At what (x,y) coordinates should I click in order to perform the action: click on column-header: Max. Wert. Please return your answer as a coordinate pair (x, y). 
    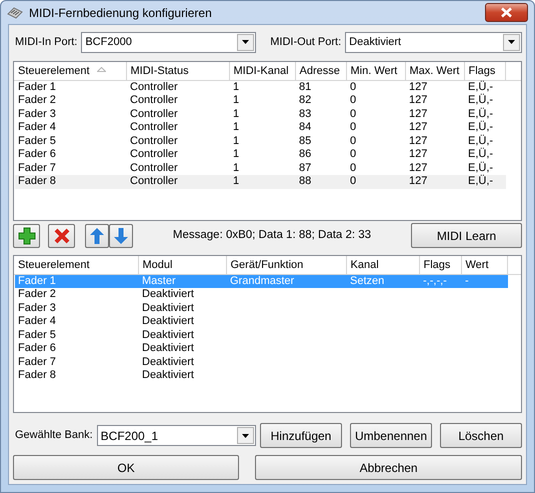
    Looking at the image, I should click on (434, 71).